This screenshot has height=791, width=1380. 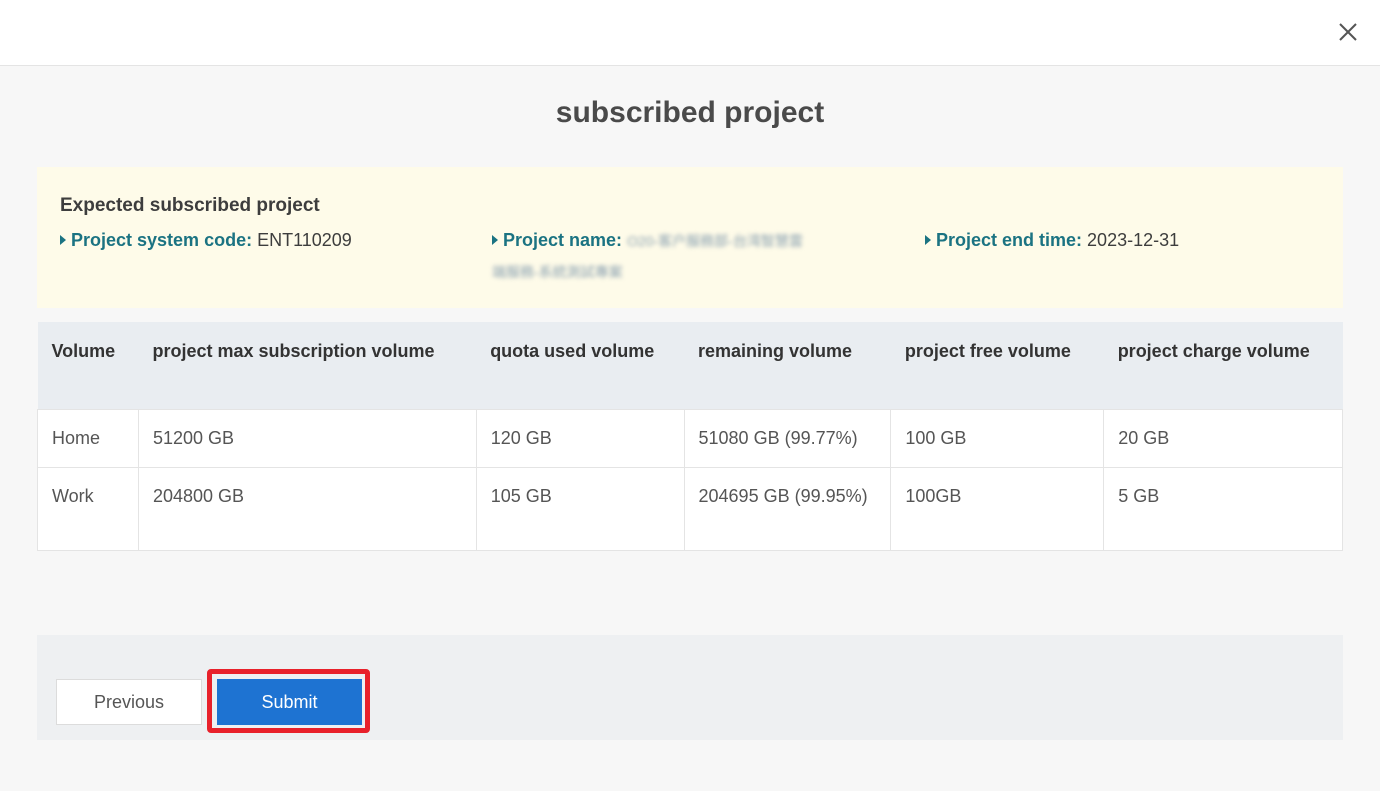 What do you see at coordinates (690, 687) in the screenshot?
I see `dialog-footer: Previous Submit` at bounding box center [690, 687].